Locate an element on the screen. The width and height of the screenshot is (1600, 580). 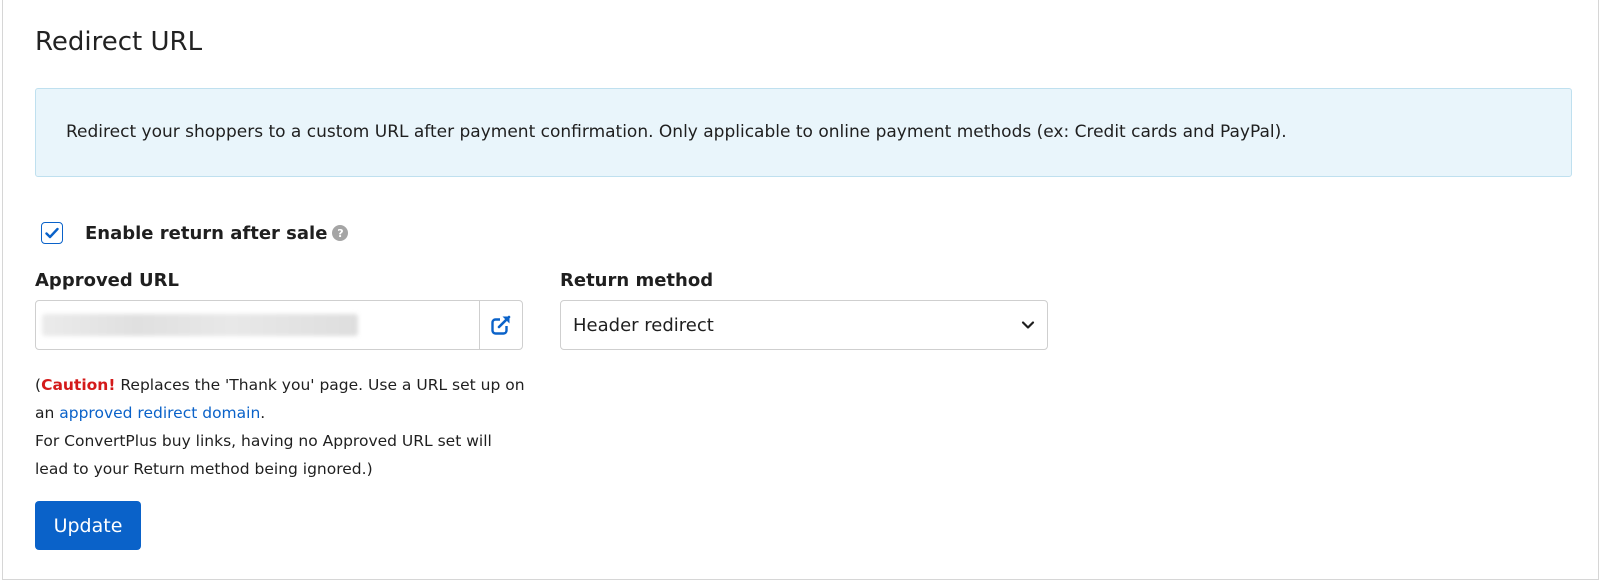
blurred-url-value is located at coordinates (200, 325).